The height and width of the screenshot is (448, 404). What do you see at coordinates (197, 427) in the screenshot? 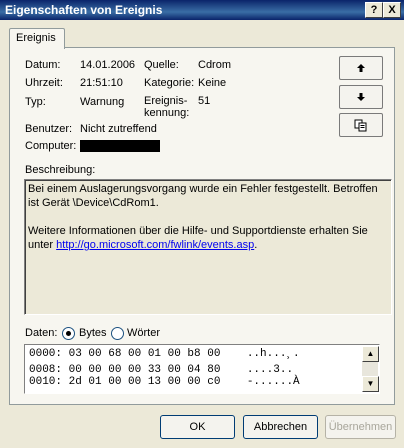
I see `ok-button: OK` at bounding box center [197, 427].